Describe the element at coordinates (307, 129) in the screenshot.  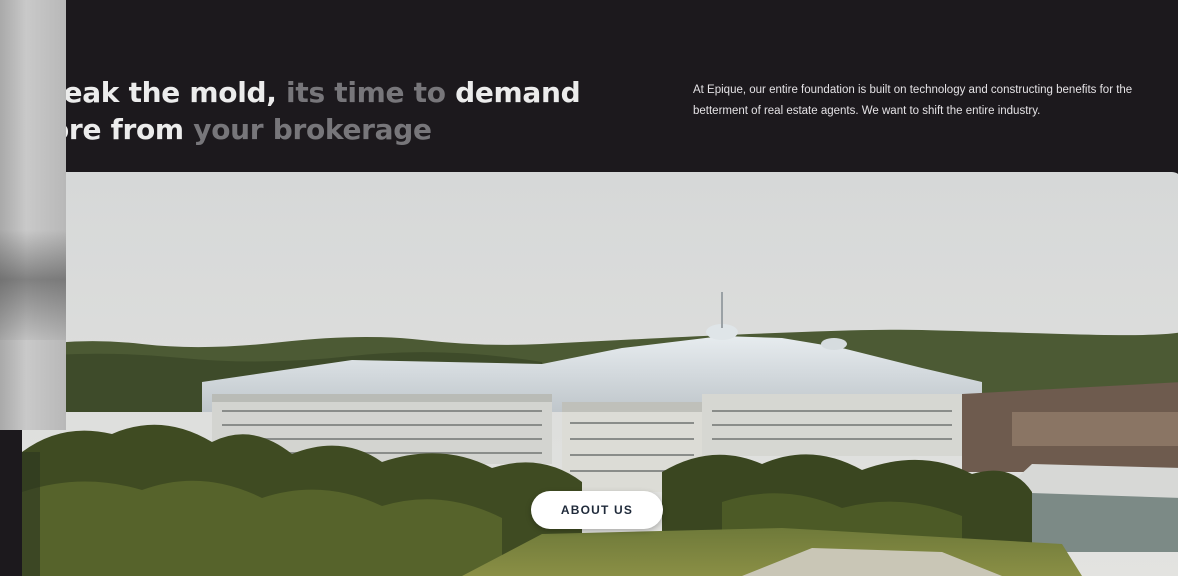
I see `headline-segment: your brokerage` at that location.